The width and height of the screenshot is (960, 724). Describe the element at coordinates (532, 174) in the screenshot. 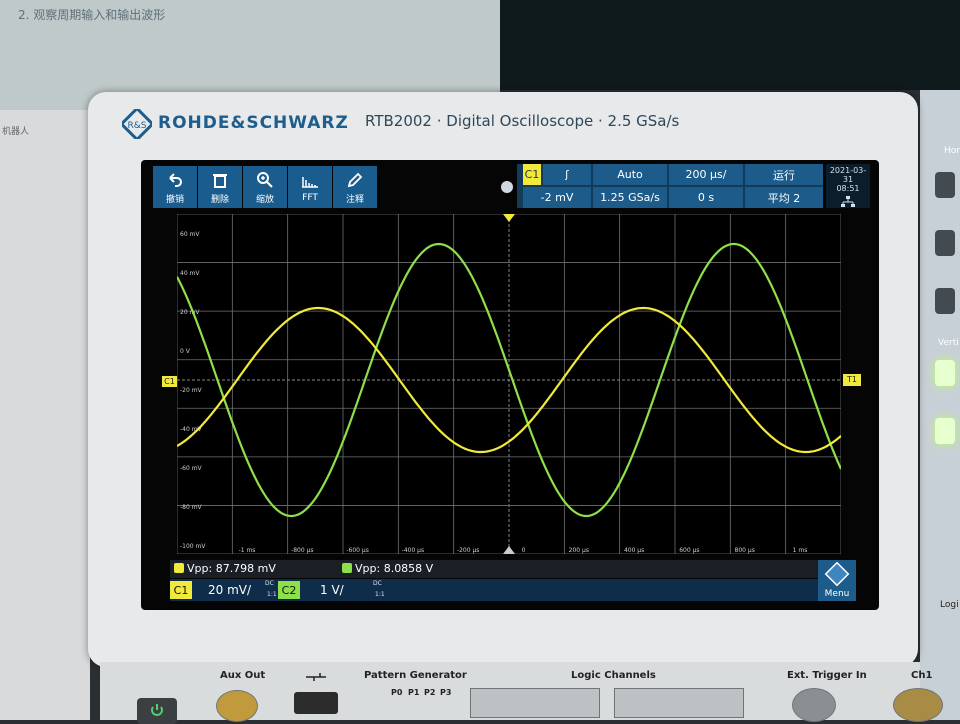

I see `trigger-source-badge: C1` at that location.